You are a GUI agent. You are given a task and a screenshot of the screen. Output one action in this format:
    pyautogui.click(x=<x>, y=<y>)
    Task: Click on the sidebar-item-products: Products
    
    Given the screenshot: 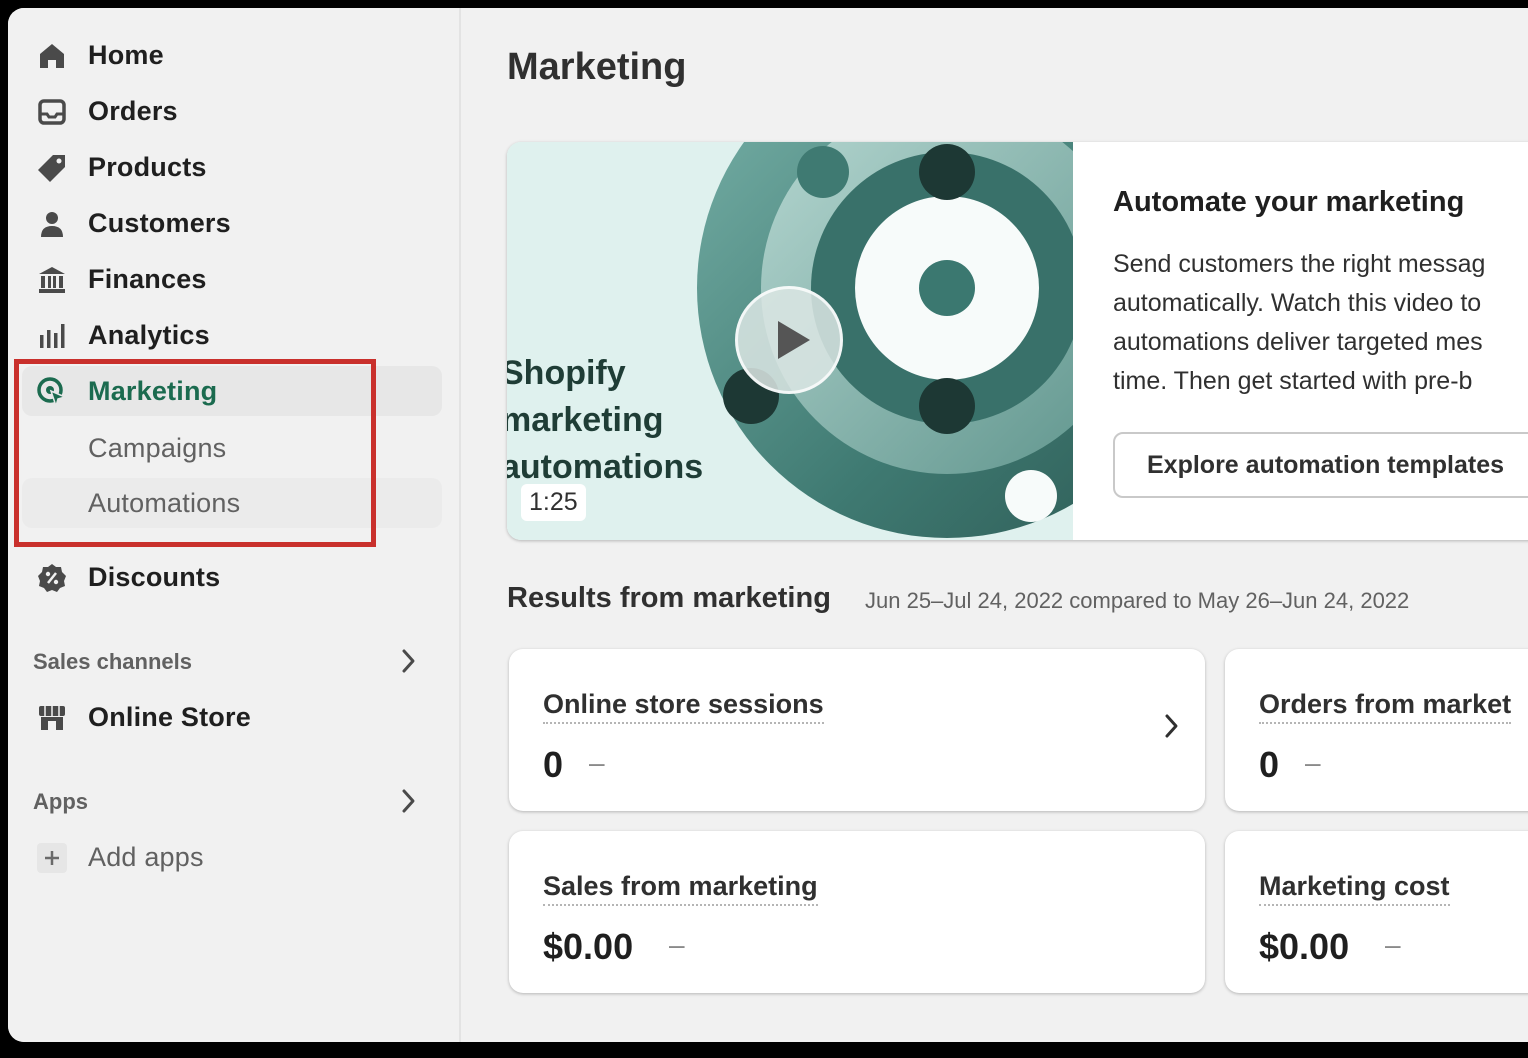 What is the action you would take?
    pyautogui.click(x=232, y=167)
    